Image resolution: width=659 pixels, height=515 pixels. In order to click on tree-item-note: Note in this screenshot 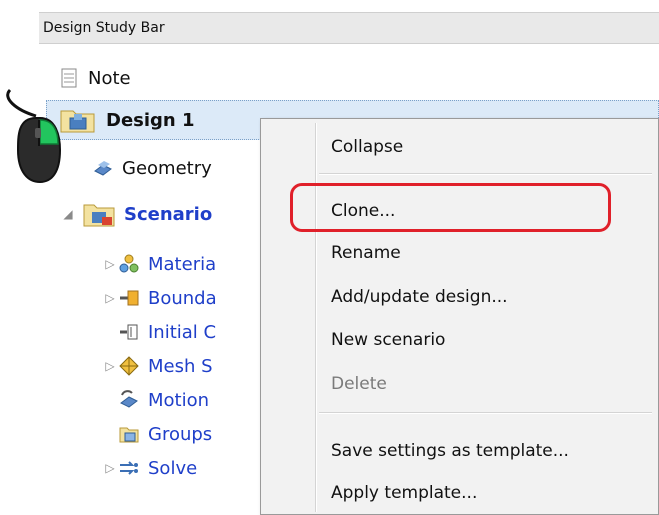, I will do `click(94, 78)`.